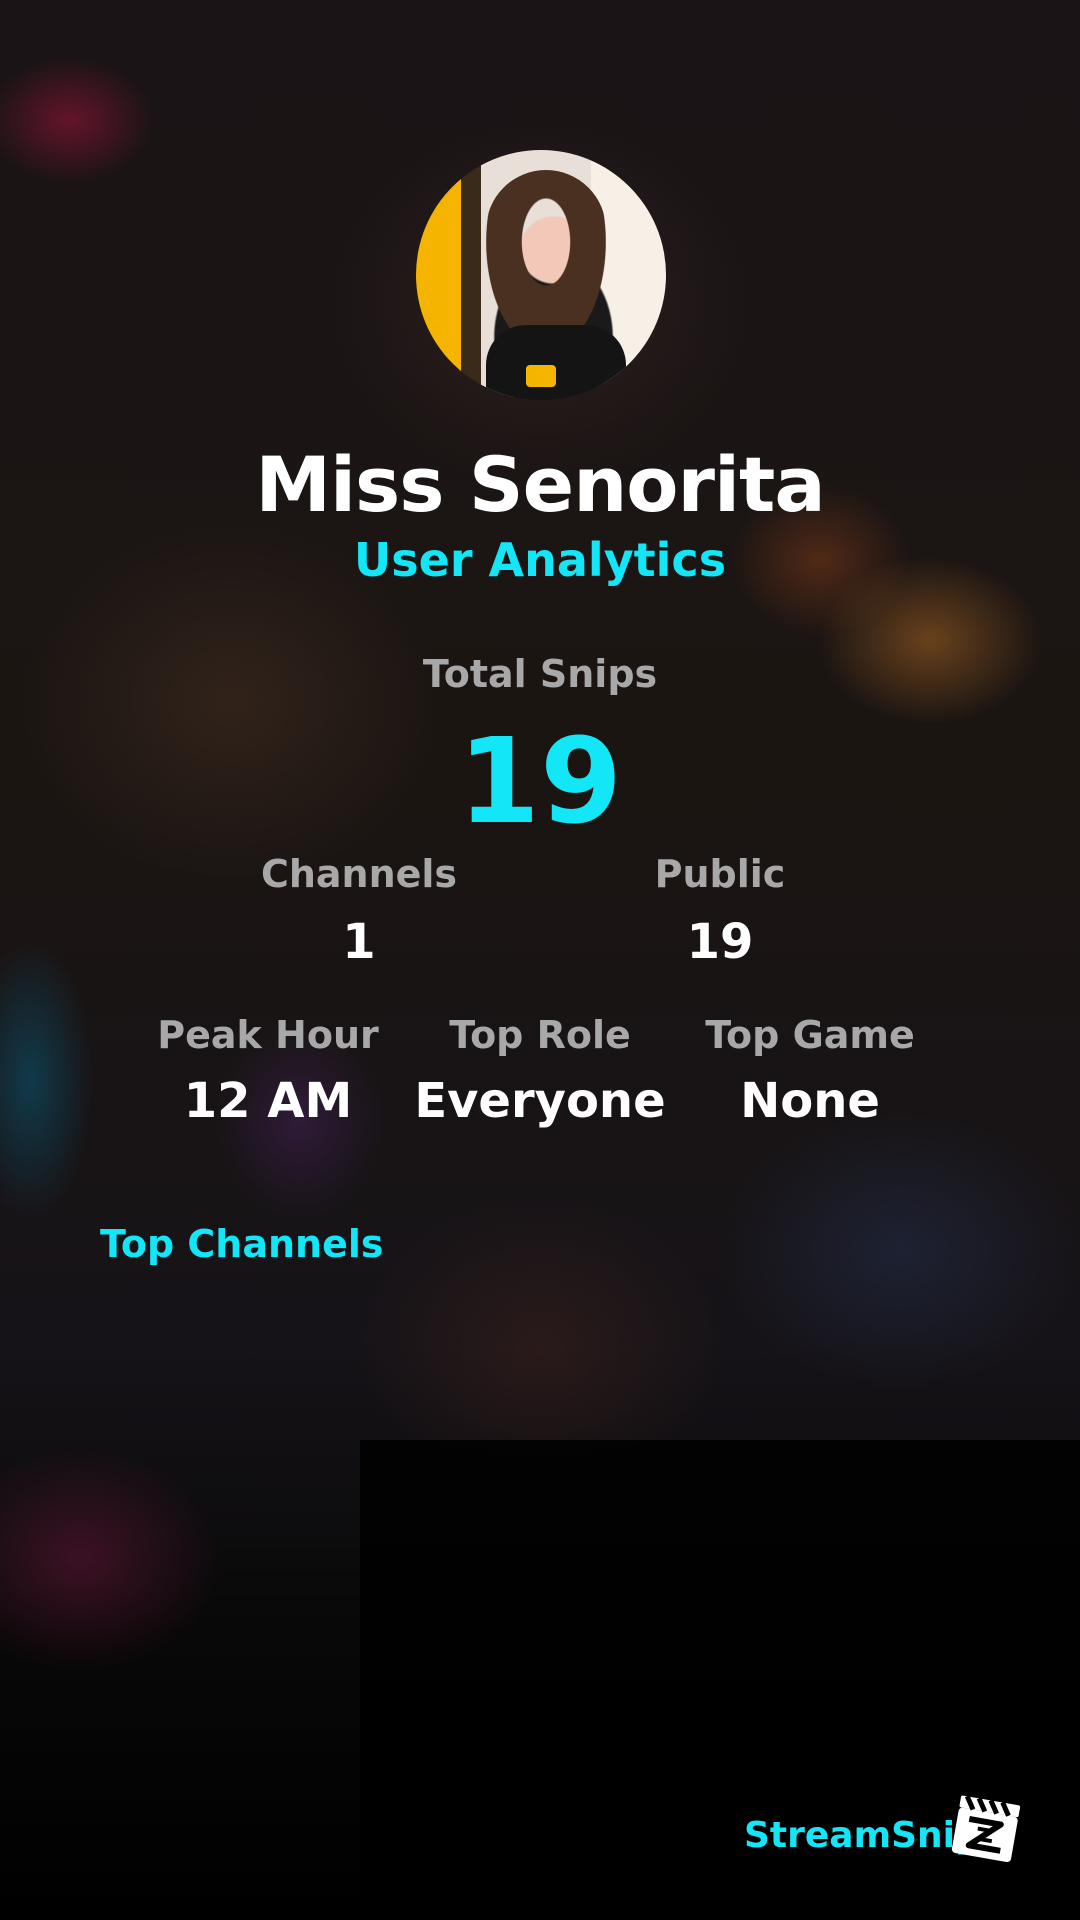  Describe the element at coordinates (540, 1101) in the screenshot. I see `stat-value: Everyone` at that location.